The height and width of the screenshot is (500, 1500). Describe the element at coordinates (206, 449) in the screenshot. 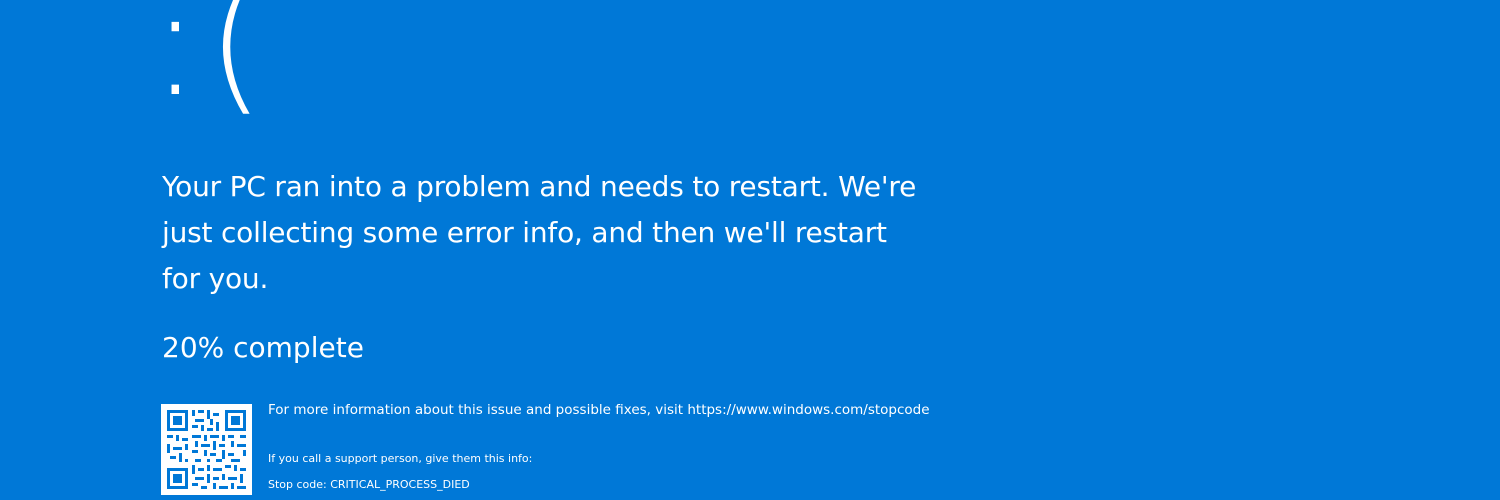

I see `qr-code-icon` at that location.